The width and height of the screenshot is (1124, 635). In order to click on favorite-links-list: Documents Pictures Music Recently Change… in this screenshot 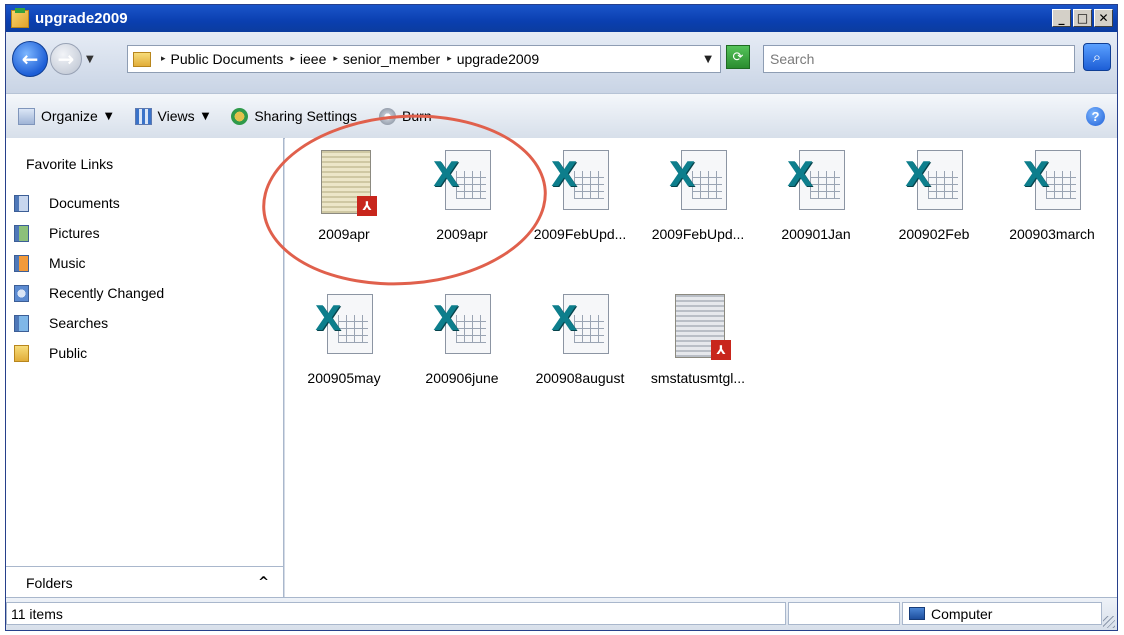, I will do `click(89, 278)`.